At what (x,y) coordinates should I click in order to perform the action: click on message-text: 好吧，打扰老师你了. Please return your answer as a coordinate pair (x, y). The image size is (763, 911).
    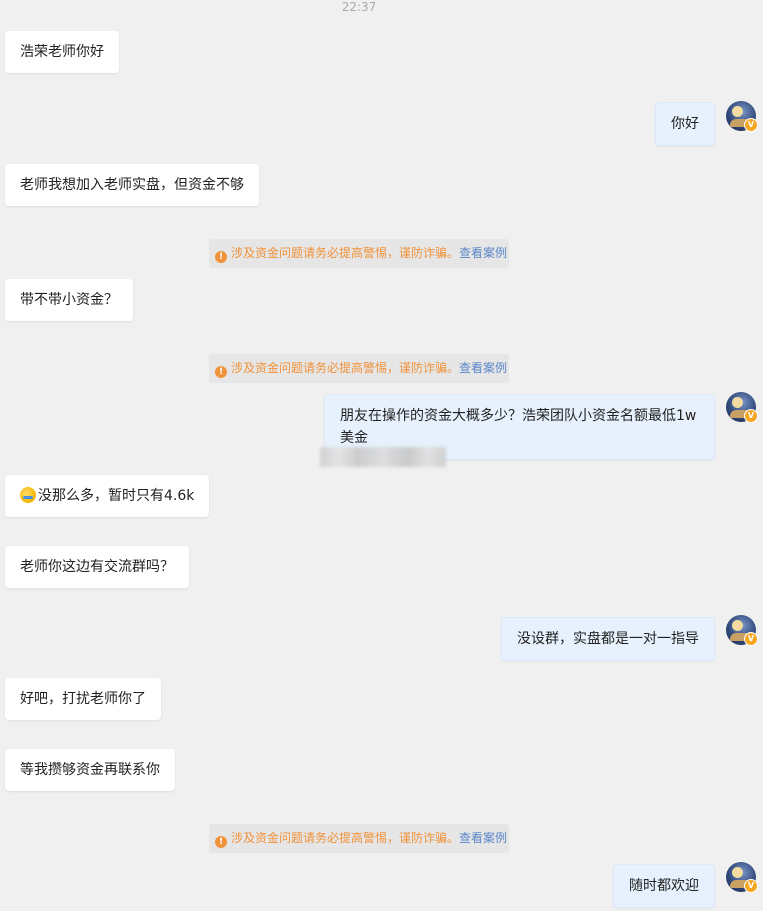
    Looking at the image, I should click on (83, 699).